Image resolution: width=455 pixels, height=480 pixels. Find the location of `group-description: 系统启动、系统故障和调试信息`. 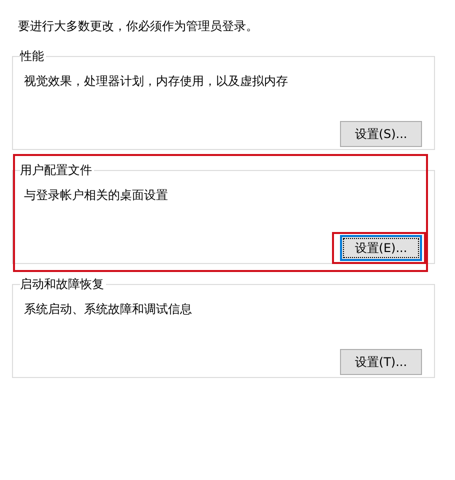

group-description: 系统启动、系统故障和调试信息 is located at coordinates (108, 309).